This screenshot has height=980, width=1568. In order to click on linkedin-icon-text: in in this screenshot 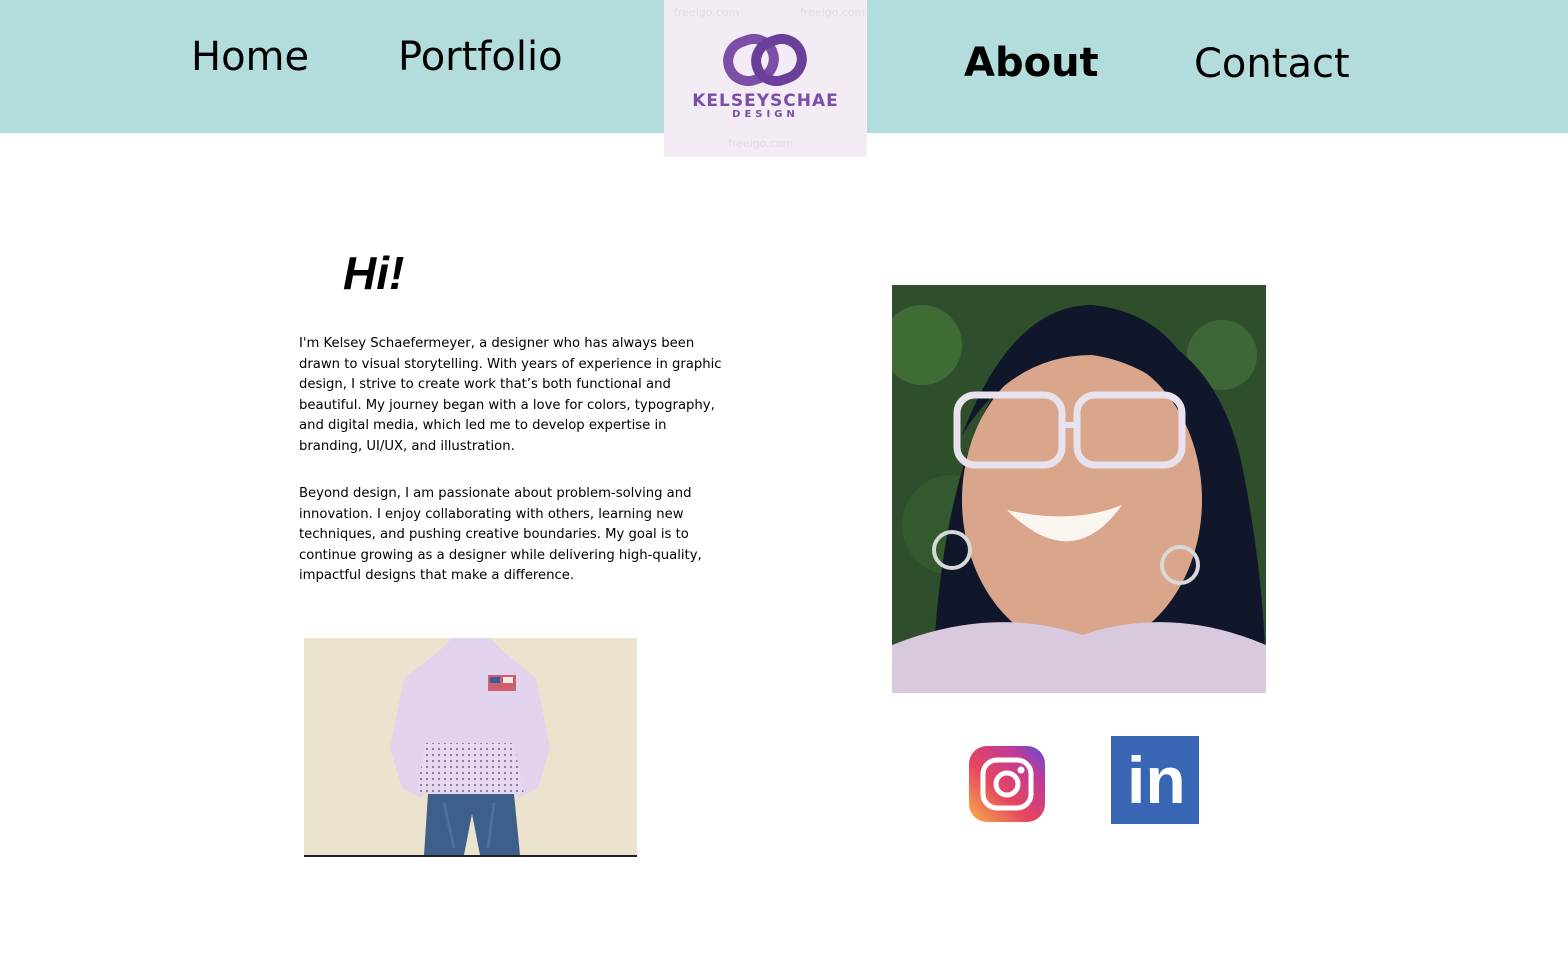, I will do `click(1156, 780)`.